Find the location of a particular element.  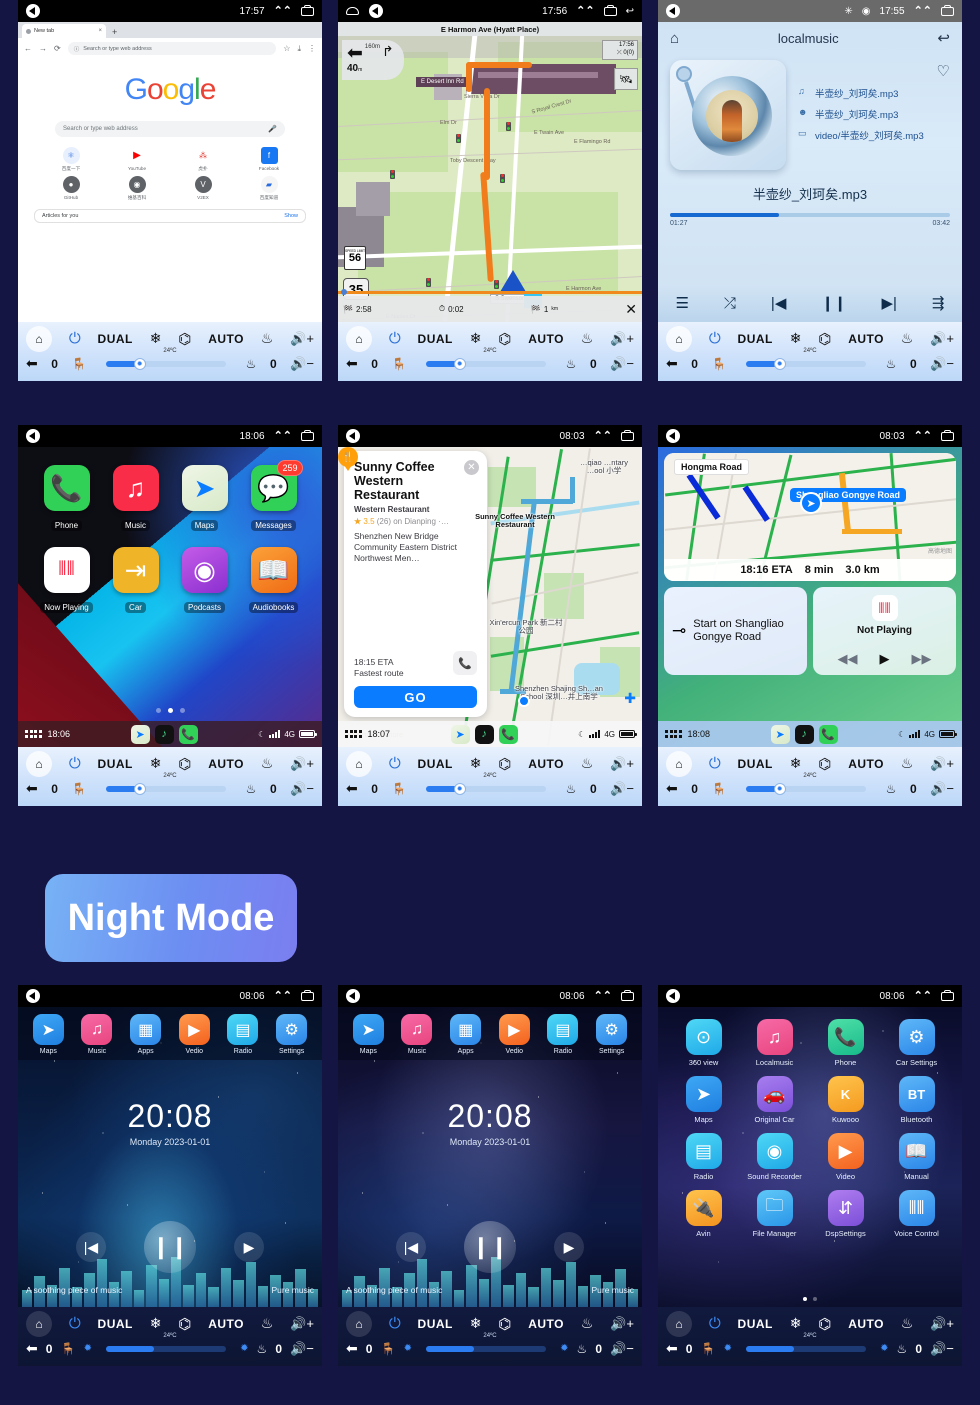

app-360-view: ⊙ 360 view is located at coordinates (703, 1043).